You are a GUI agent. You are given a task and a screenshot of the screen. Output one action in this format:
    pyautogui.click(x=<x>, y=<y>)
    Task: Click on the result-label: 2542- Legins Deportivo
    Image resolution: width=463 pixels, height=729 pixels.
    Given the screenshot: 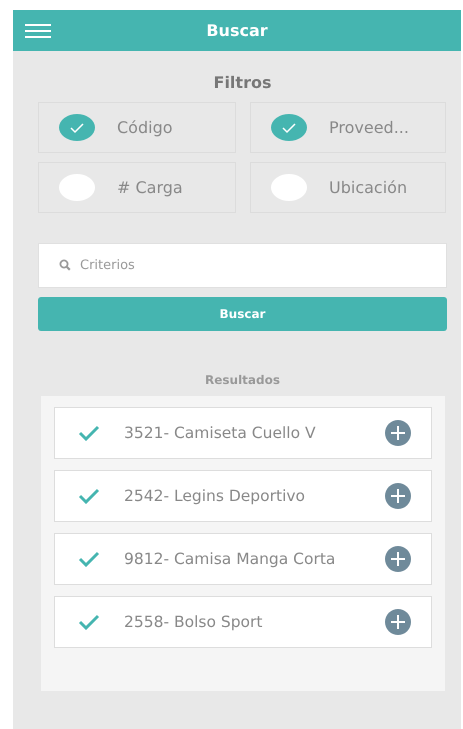 What is the action you would take?
    pyautogui.click(x=215, y=496)
    